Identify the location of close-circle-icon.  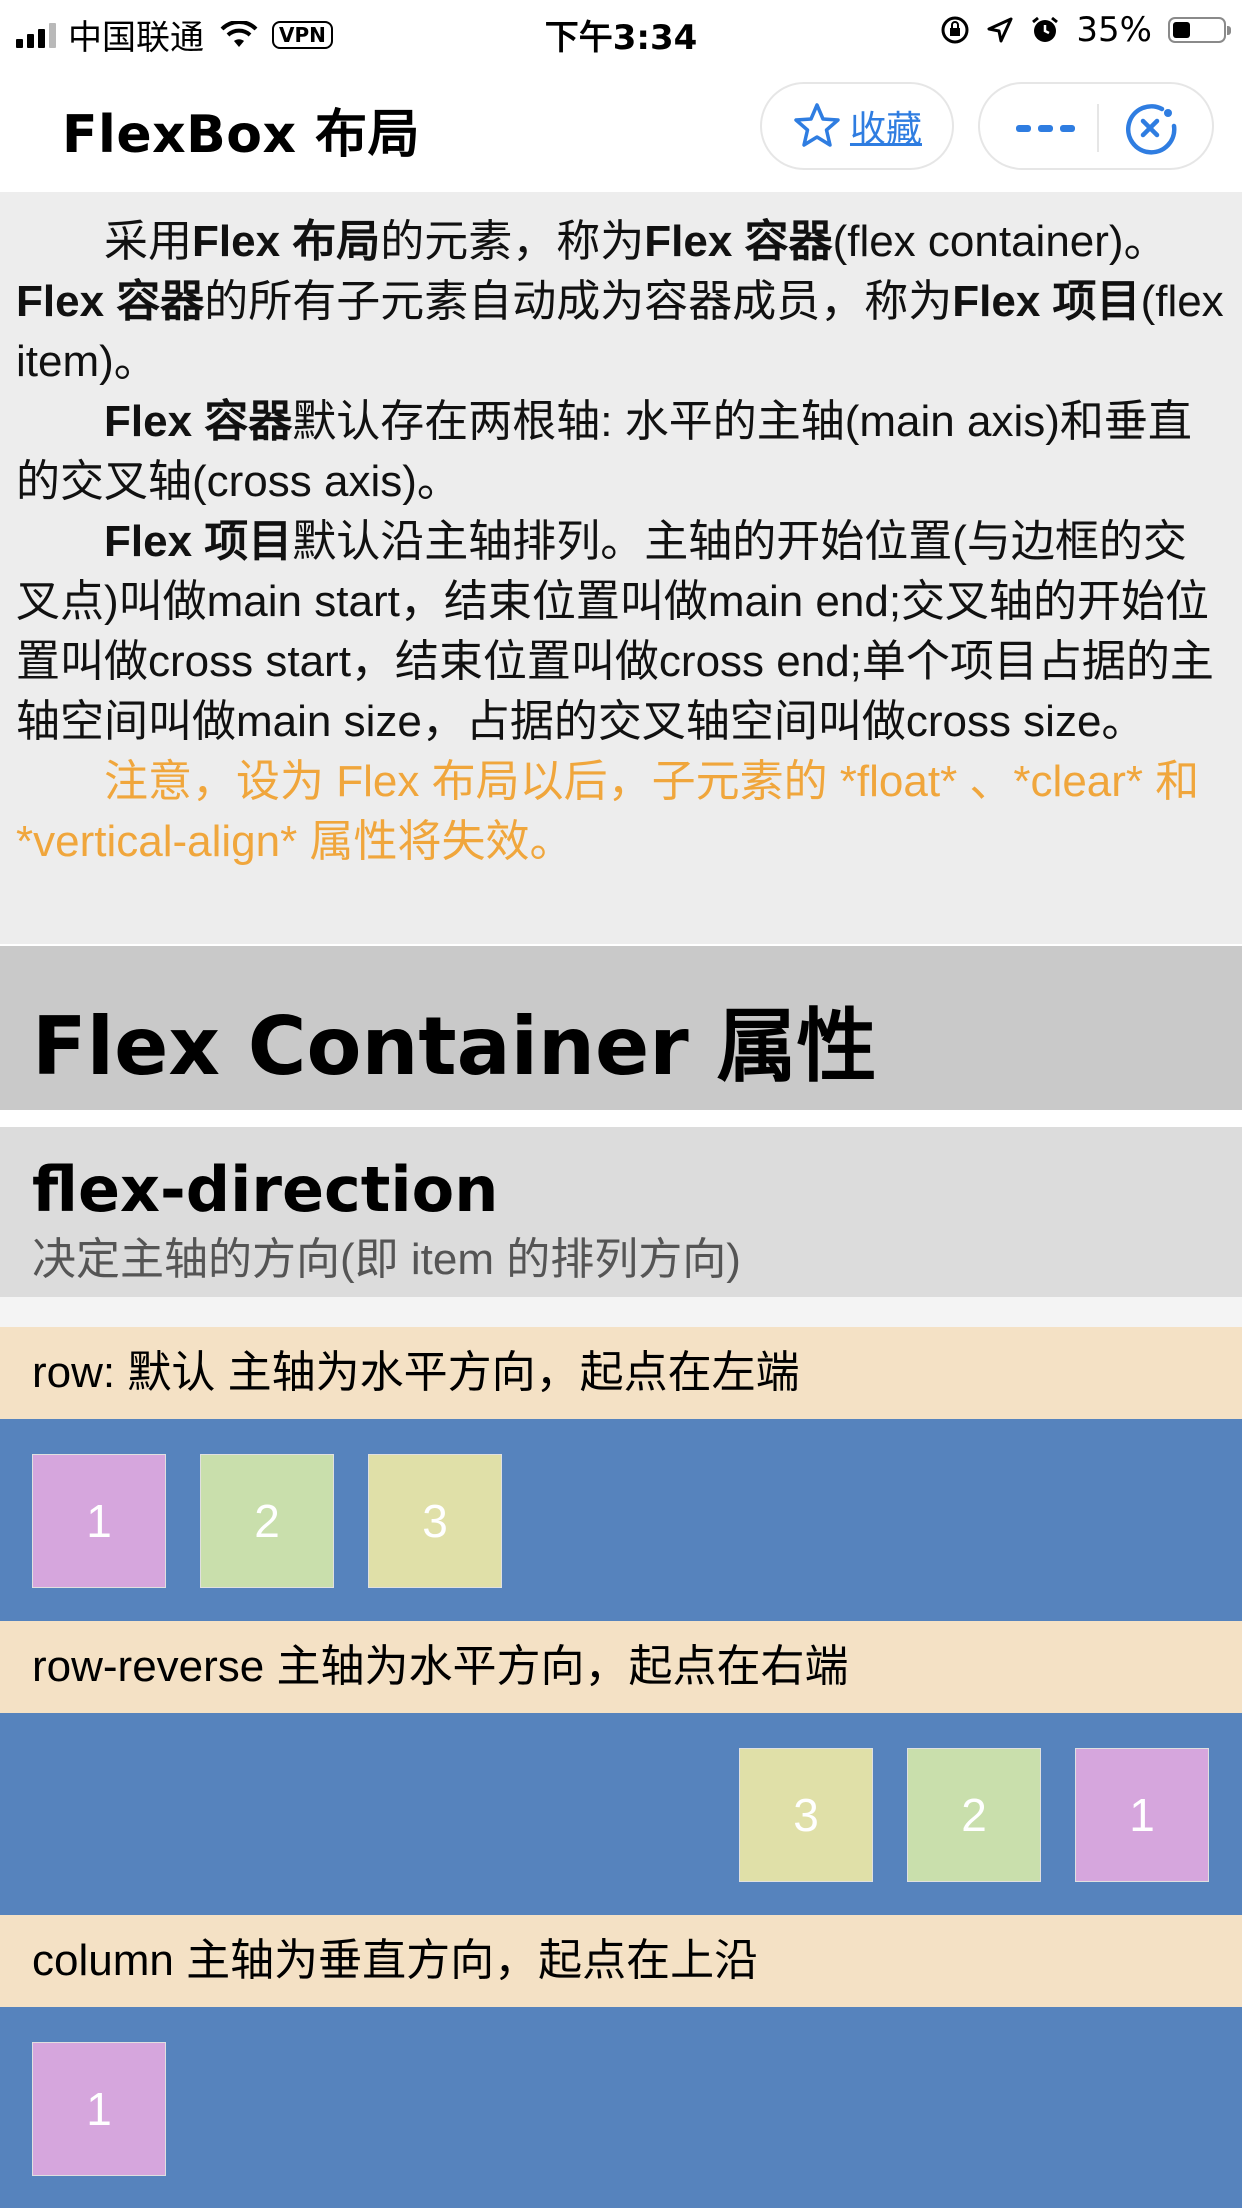
(1151, 129).